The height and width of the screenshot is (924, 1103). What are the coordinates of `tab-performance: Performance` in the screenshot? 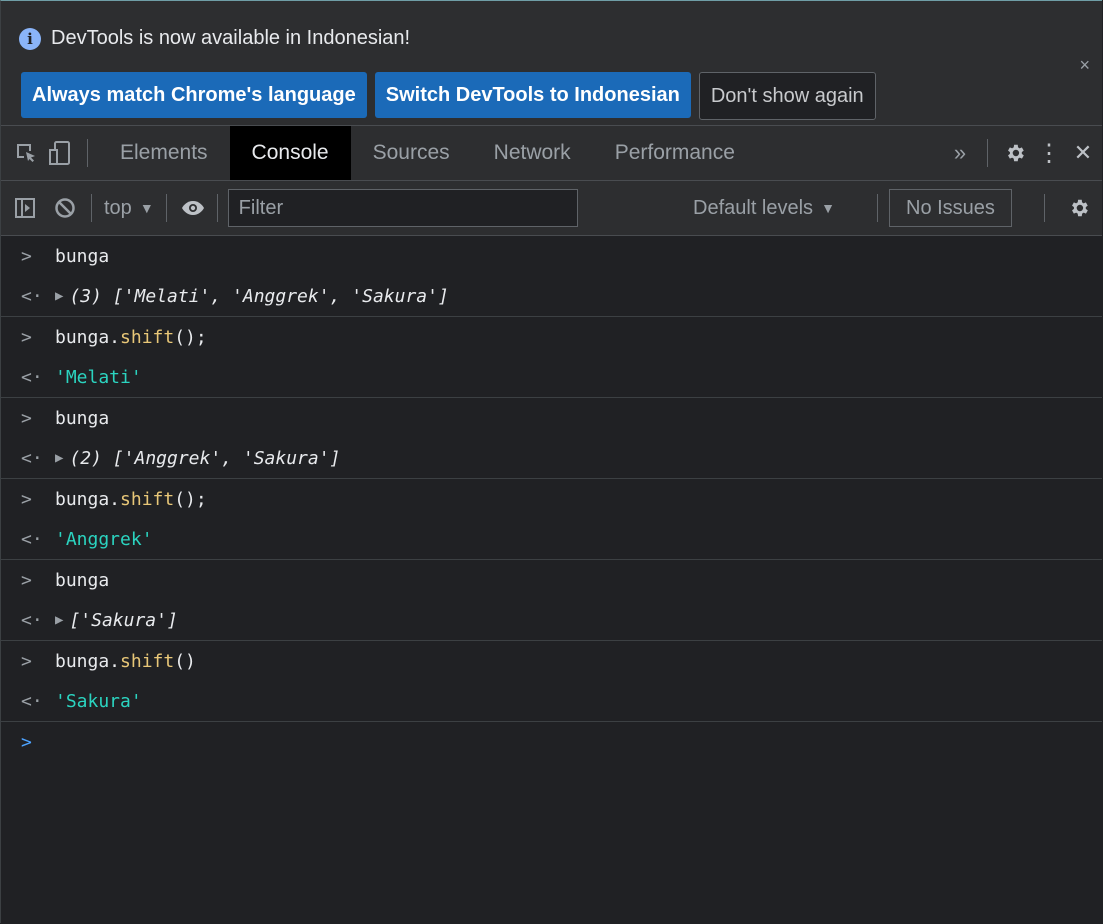 It's located at (675, 153).